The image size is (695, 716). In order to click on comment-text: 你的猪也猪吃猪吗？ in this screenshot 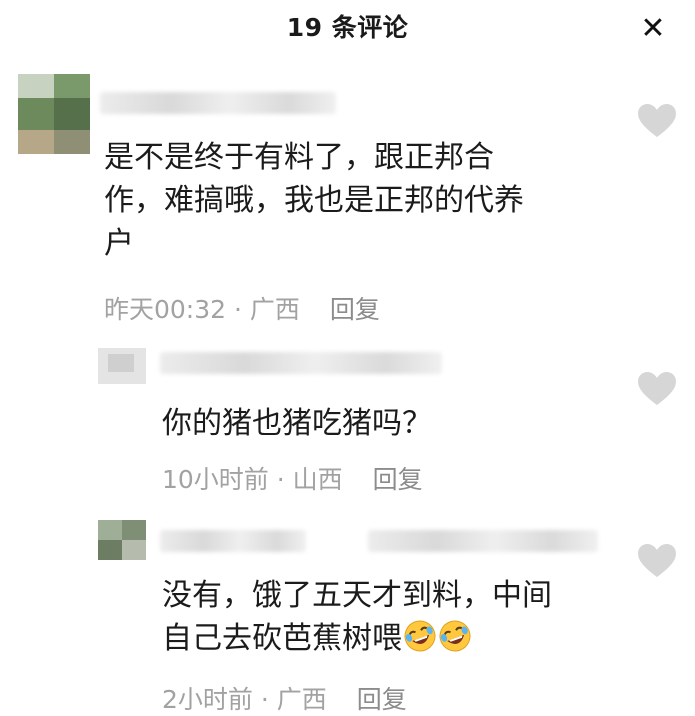, I will do `click(297, 423)`.